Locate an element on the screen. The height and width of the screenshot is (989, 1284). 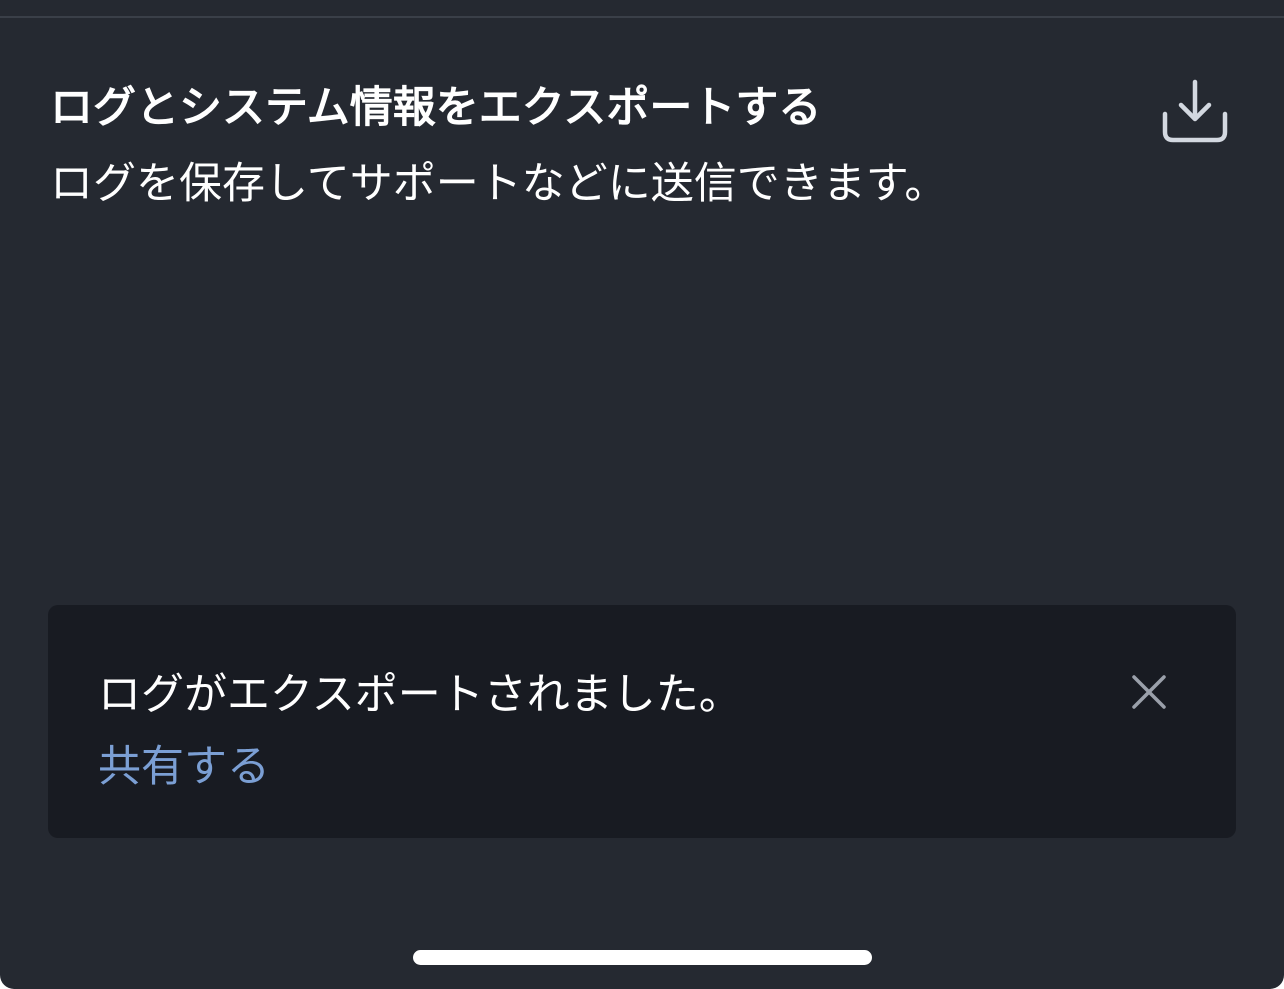
export-logs-title: ログとシステム情報をエクスポートする is located at coordinates (436, 108).